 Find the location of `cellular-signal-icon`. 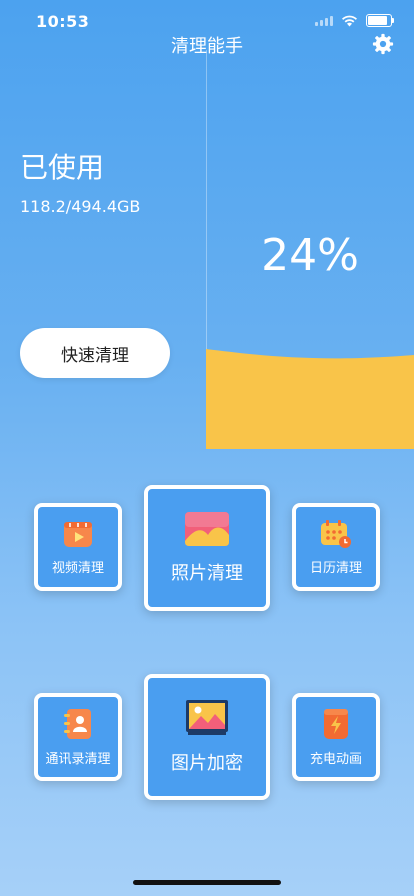

cellular-signal-icon is located at coordinates (324, 20).